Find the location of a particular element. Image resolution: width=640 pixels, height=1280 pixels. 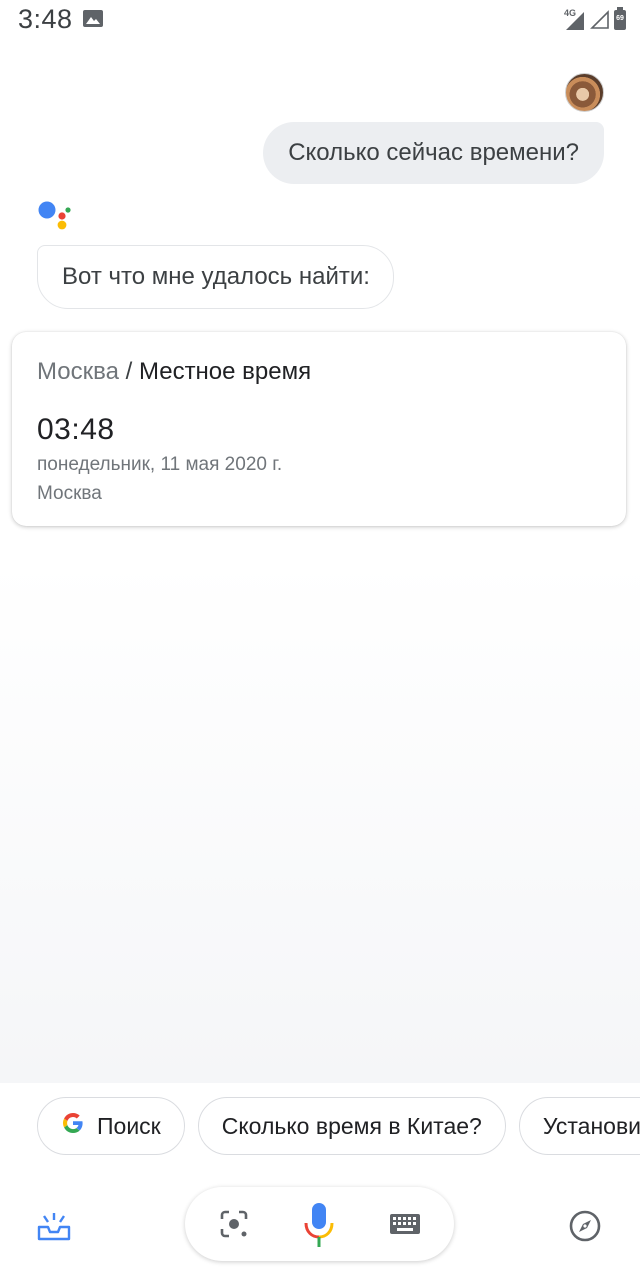

status-bar: 3:48 4G 69 is located at coordinates (320, 20).